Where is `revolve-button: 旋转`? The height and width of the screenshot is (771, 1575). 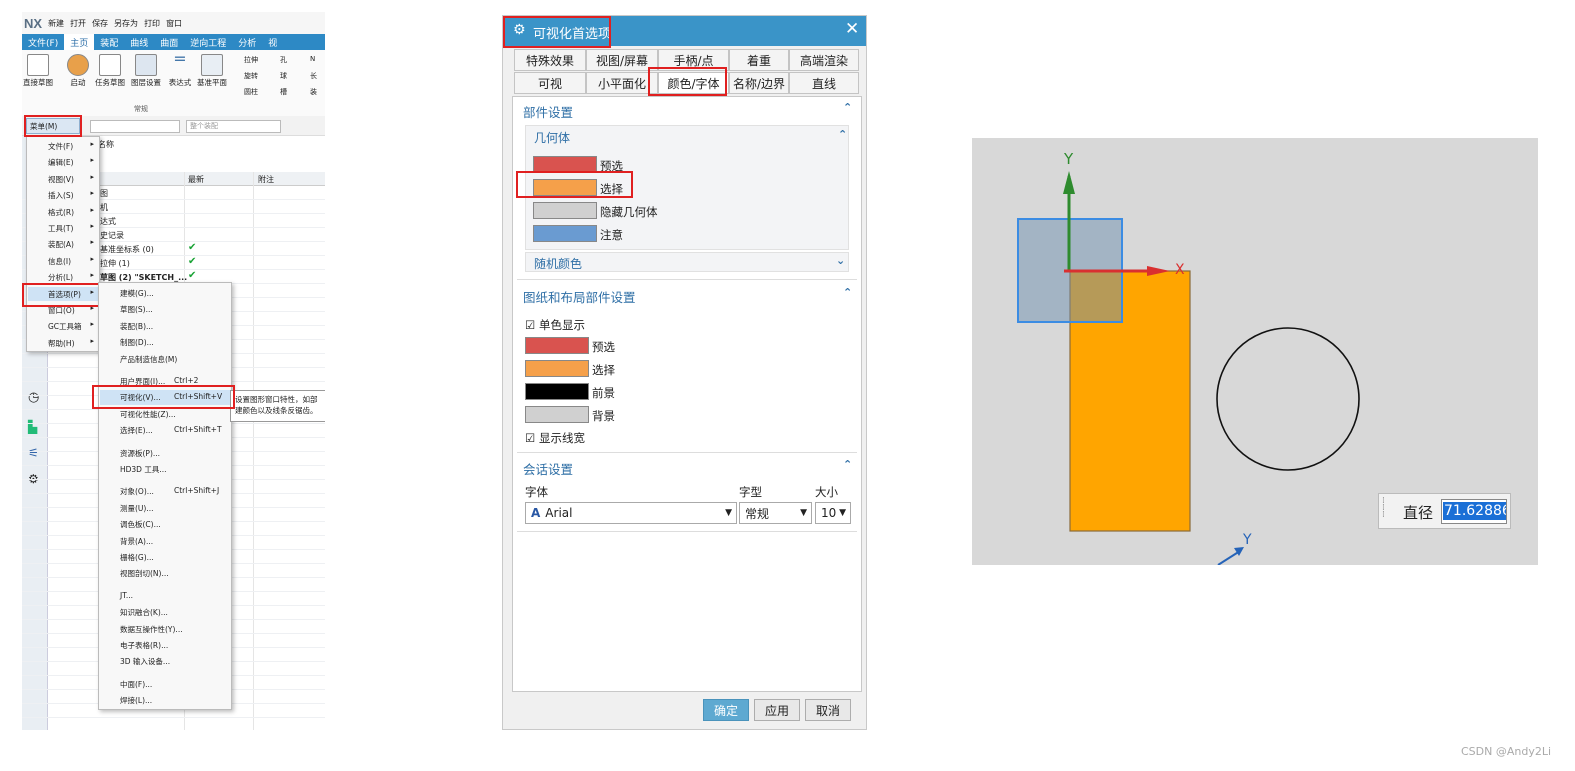 revolve-button: 旋转 is located at coordinates (251, 76).